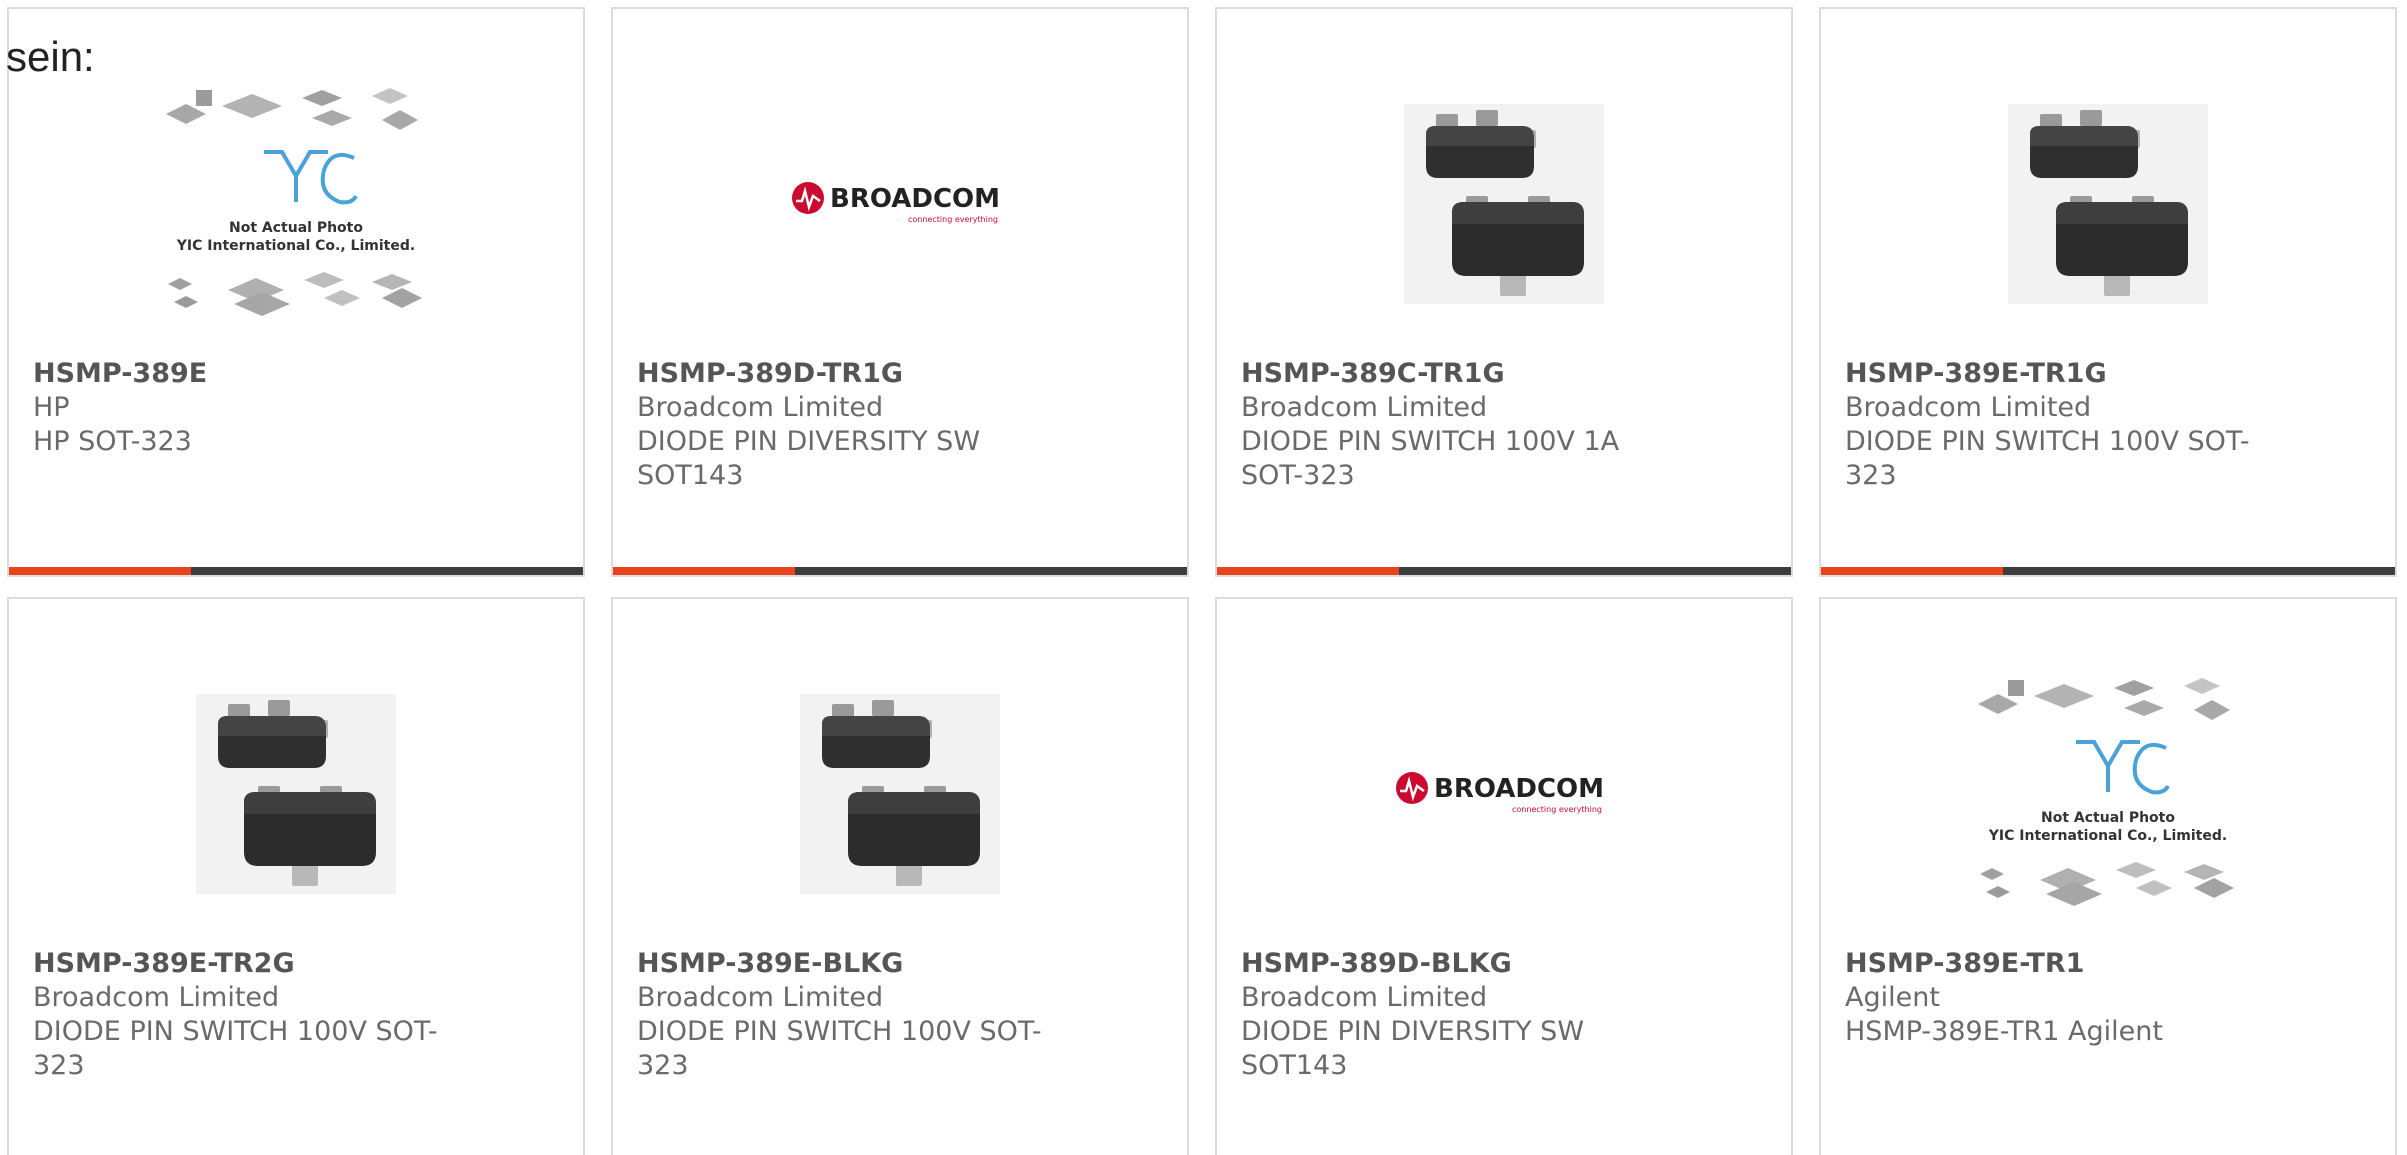 The image size is (2407, 1155). What do you see at coordinates (2055, 374) in the screenshot?
I see `part-number: HSMP-389E-TR1G` at bounding box center [2055, 374].